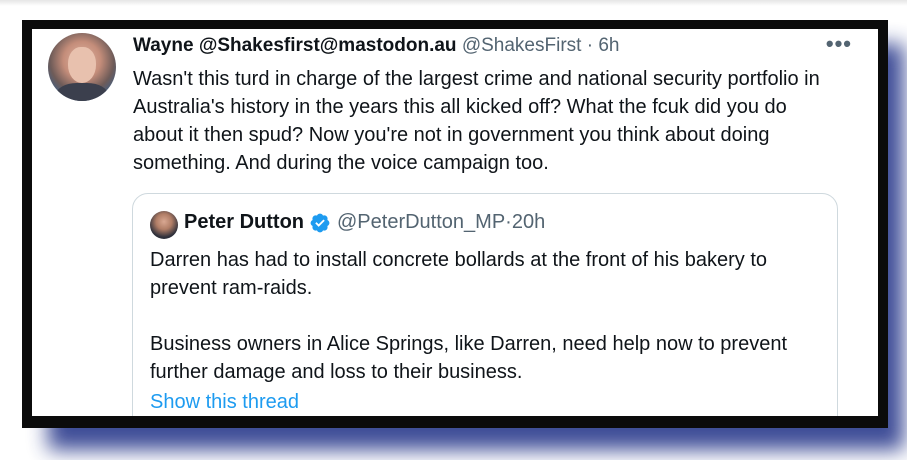 The height and width of the screenshot is (460, 907). What do you see at coordinates (421, 222) in the screenshot?
I see `quoted-author-handle: @PeterDutton_MP` at bounding box center [421, 222].